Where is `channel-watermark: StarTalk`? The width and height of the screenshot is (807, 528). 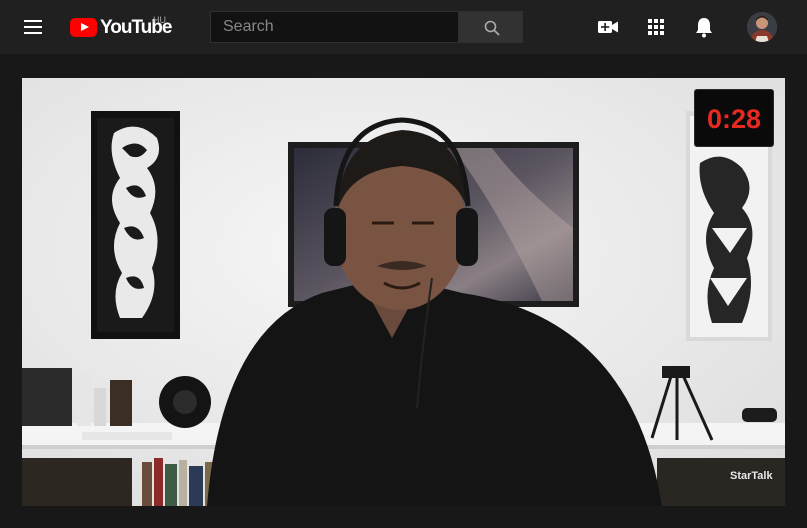
channel-watermark: StarTalk is located at coordinates (751, 476).